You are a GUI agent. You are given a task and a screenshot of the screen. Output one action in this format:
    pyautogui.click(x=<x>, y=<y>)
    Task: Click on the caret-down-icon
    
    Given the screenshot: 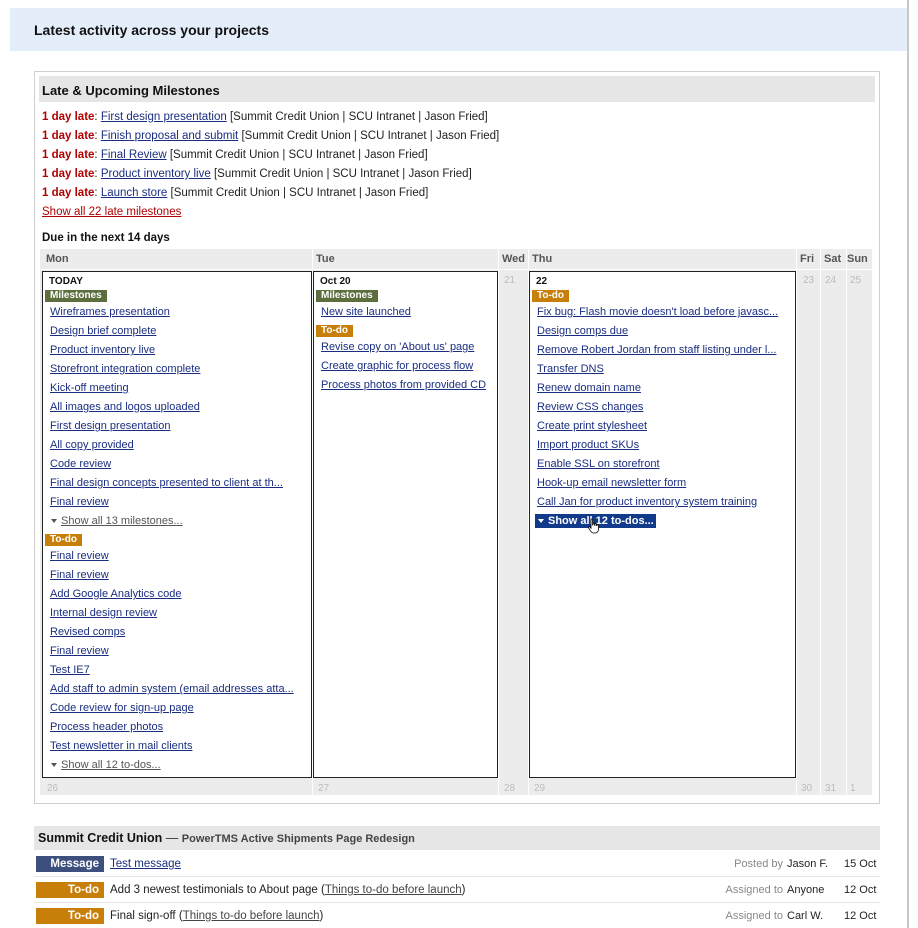 What is the action you would take?
    pyautogui.click(x=541, y=520)
    